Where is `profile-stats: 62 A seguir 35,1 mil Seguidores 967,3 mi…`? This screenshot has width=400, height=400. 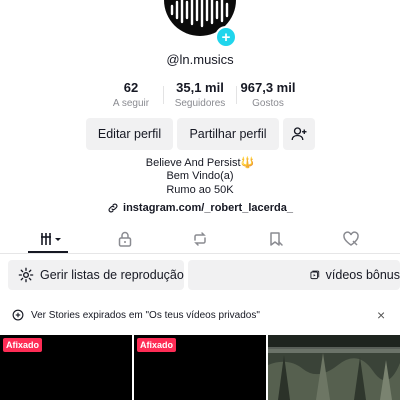
profile-stats: 62 A seguir 35,1 mil Seguidores 967,3 mi… is located at coordinates (200, 96).